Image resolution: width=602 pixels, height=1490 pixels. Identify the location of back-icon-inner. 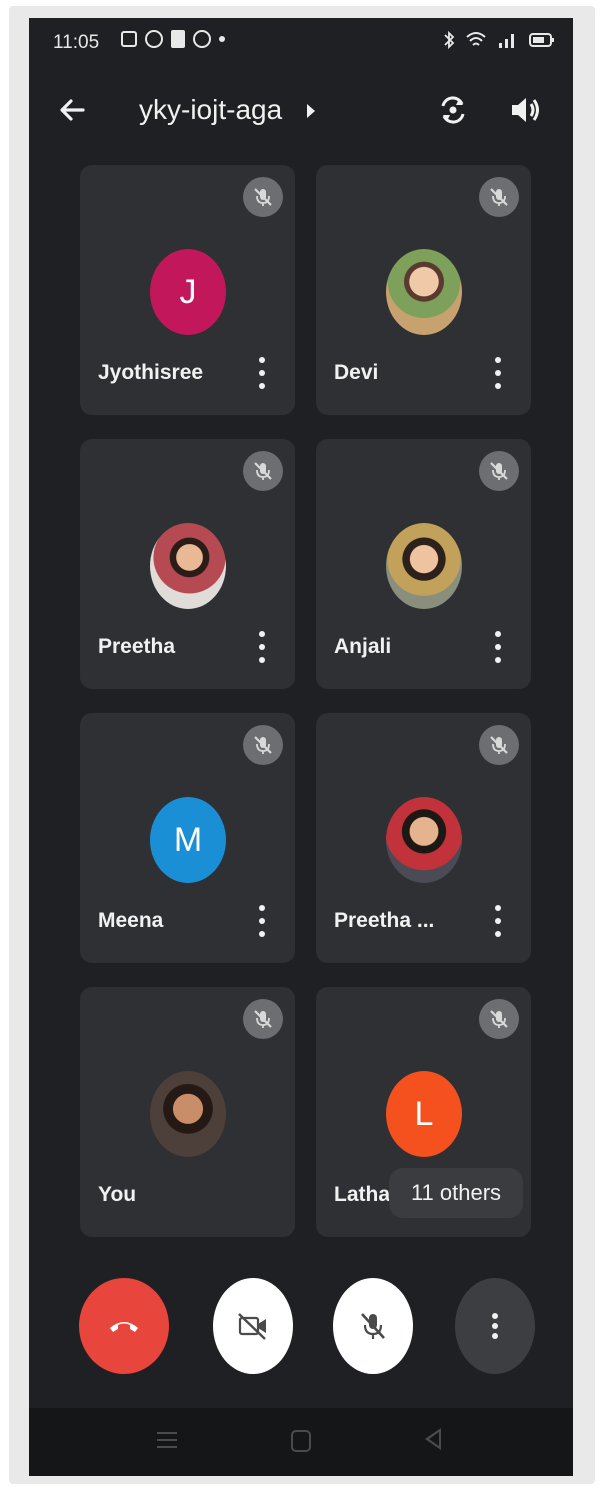
(434, 1439).